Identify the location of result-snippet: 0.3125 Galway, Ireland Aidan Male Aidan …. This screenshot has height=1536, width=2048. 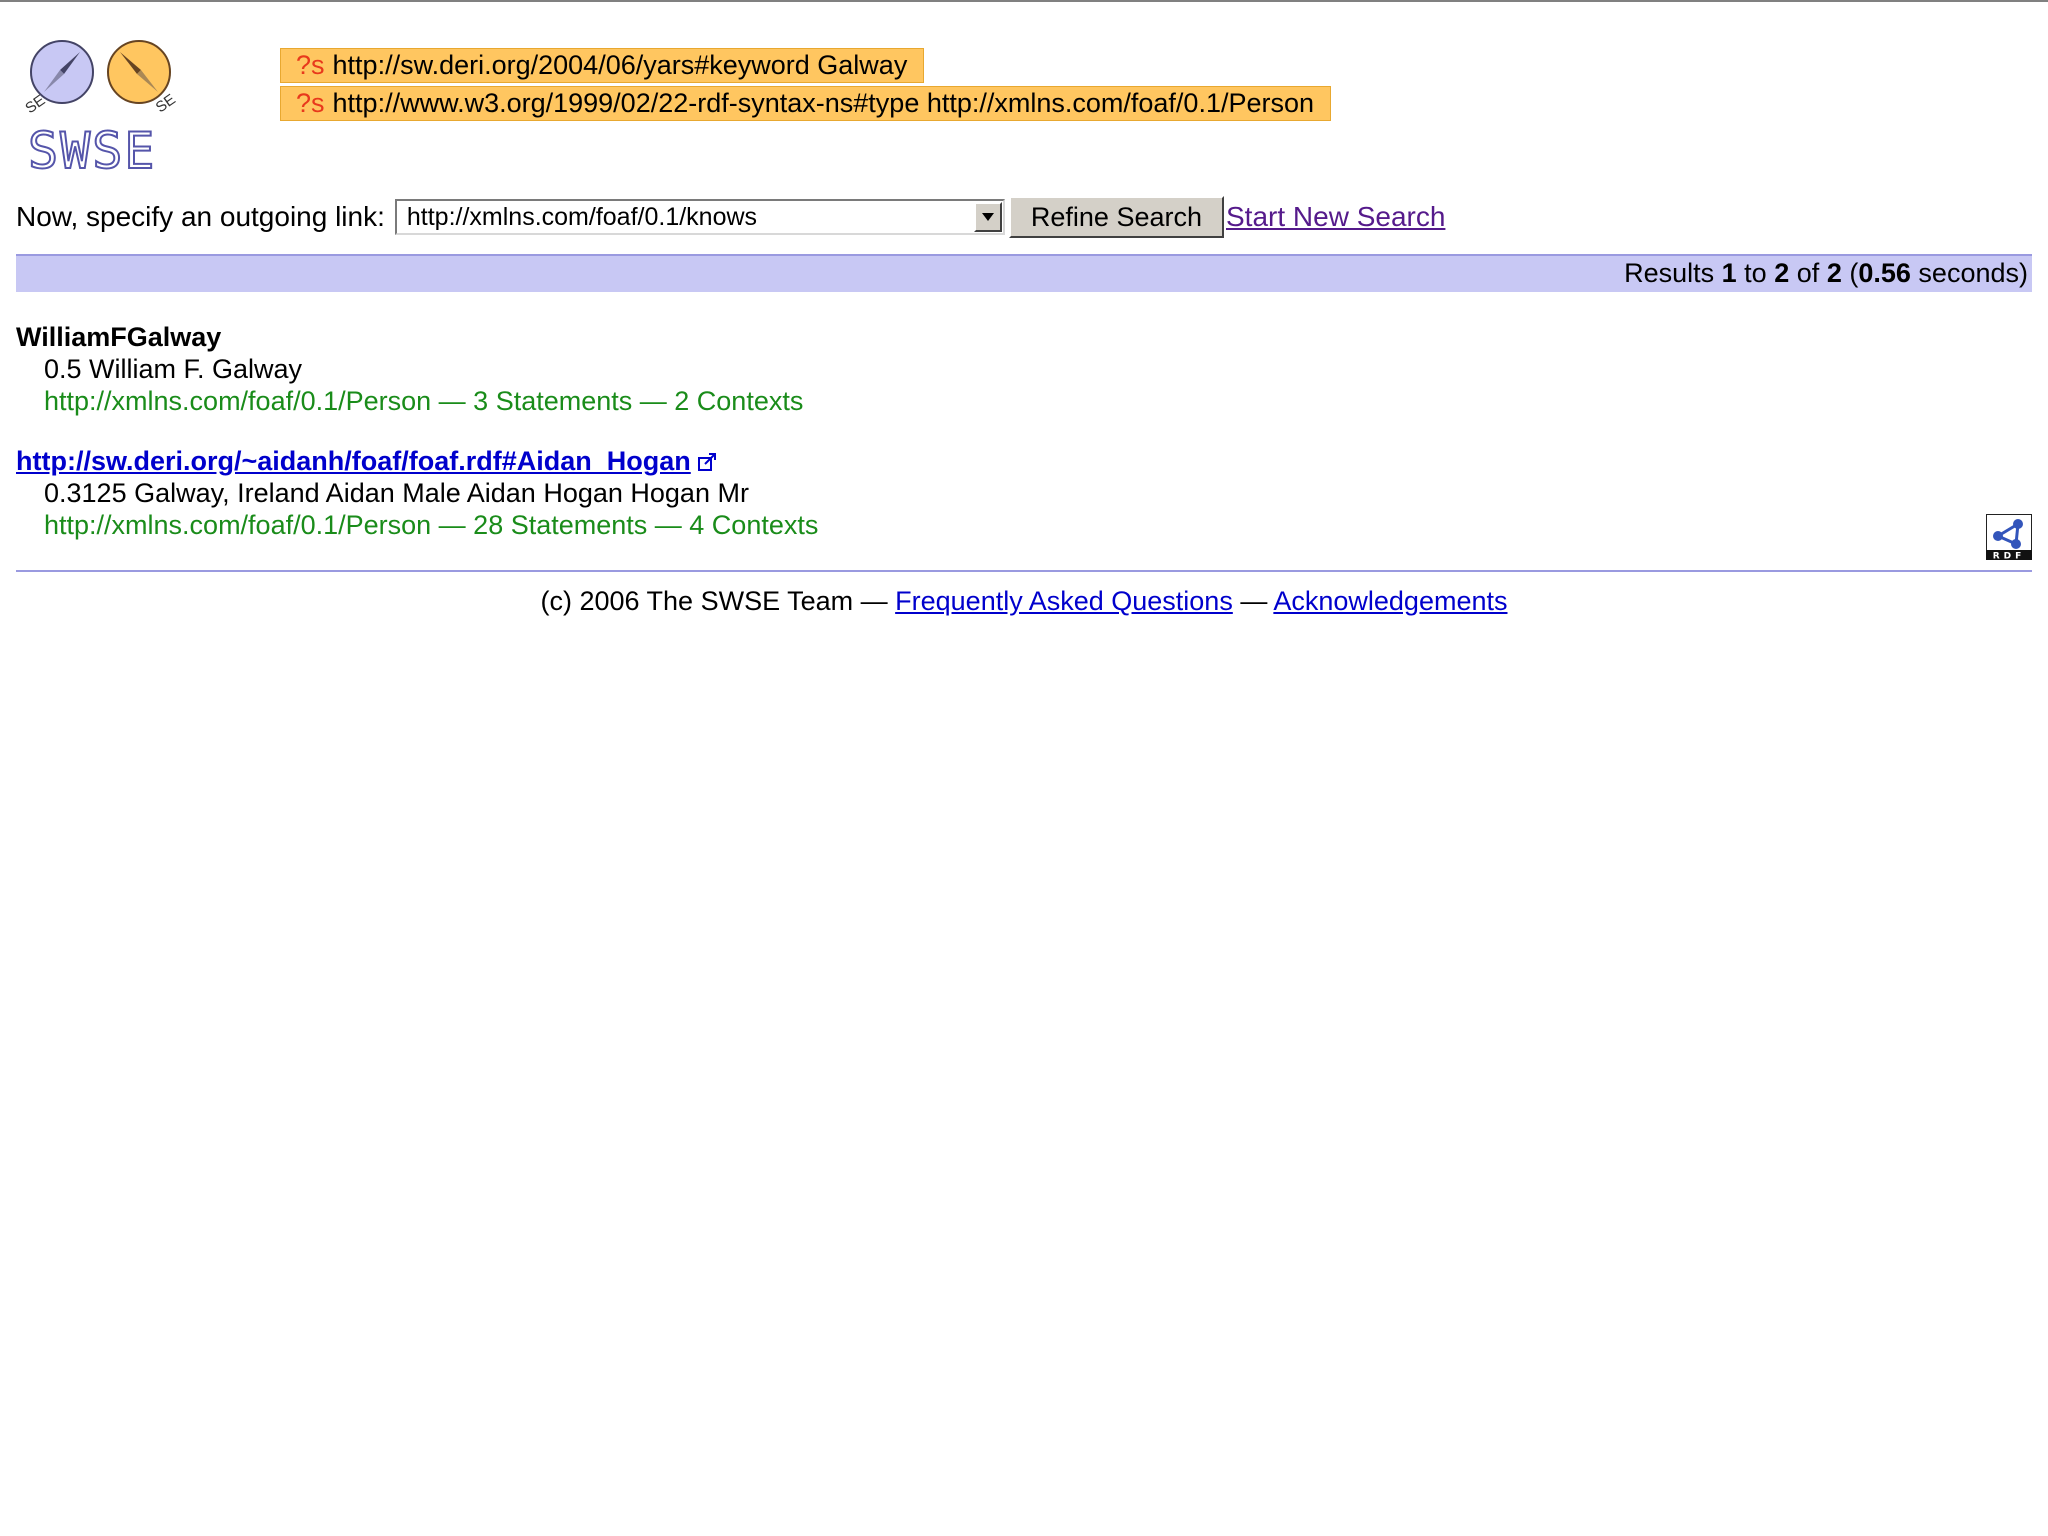
(396, 493).